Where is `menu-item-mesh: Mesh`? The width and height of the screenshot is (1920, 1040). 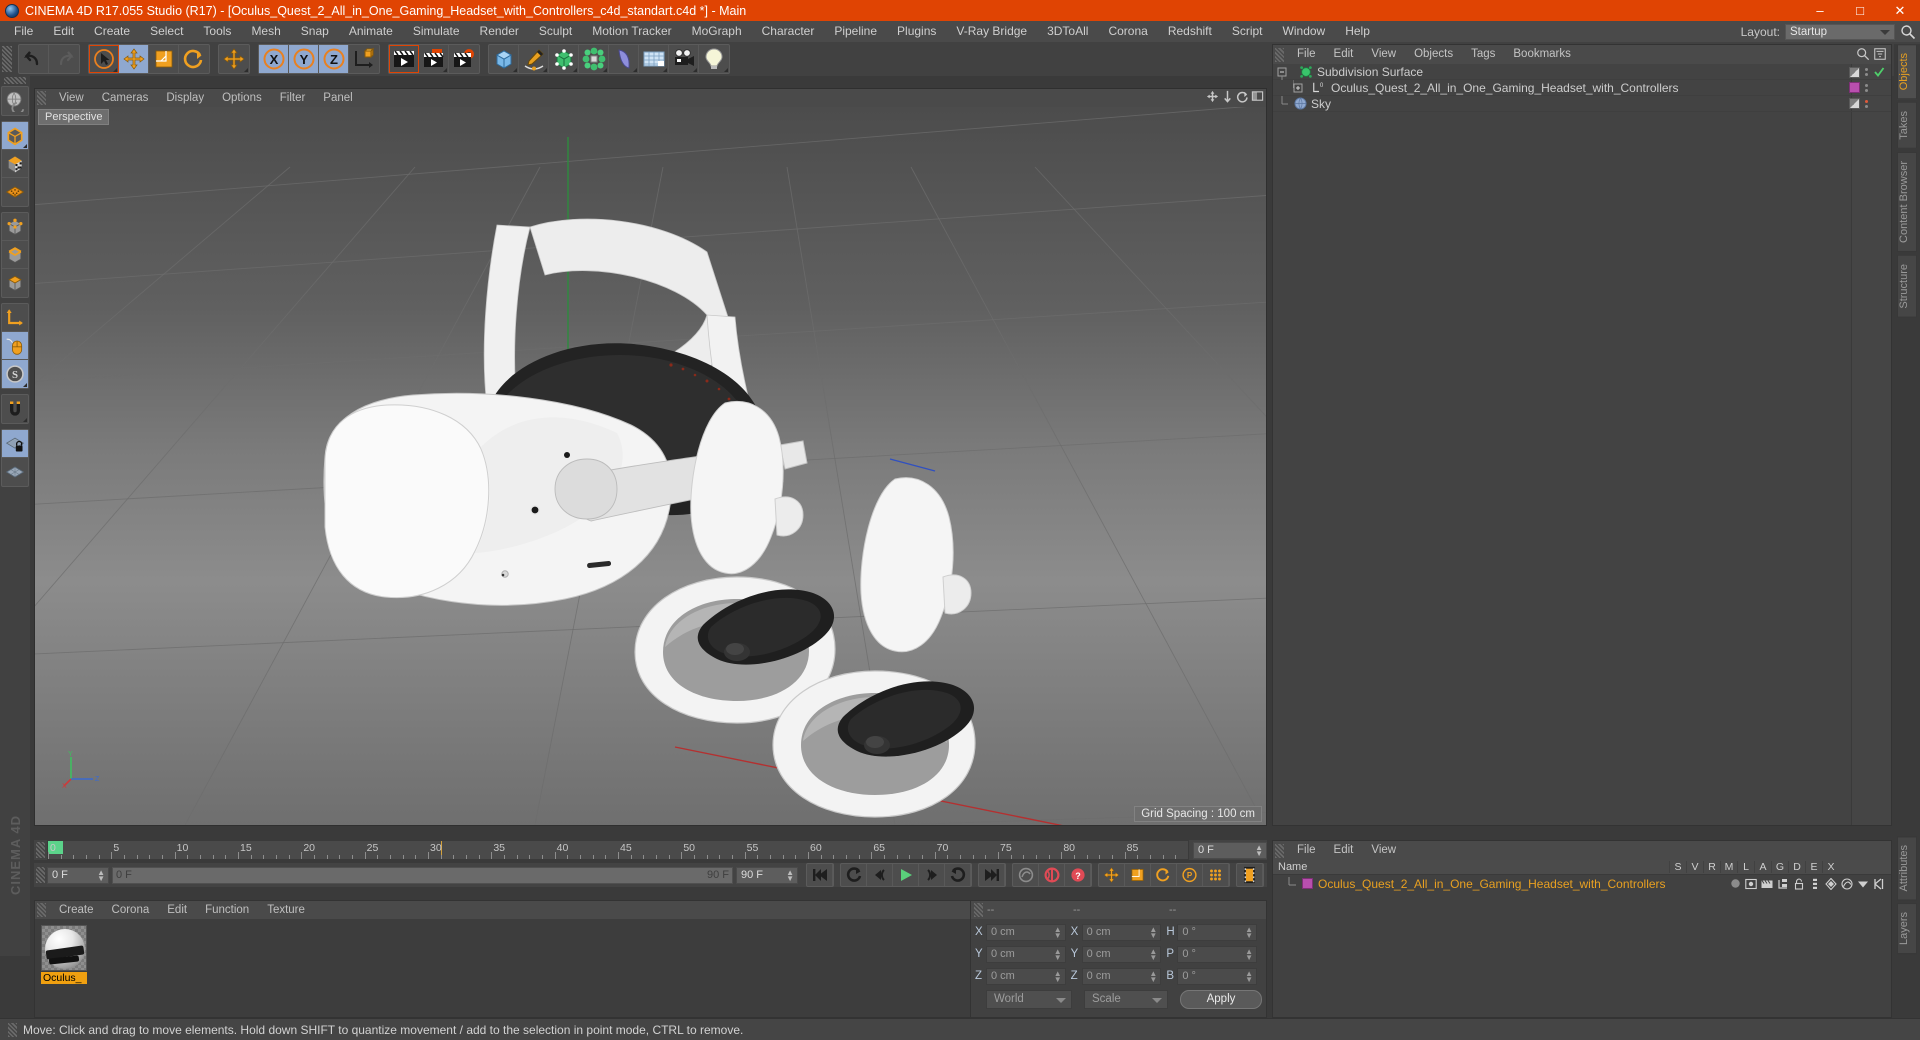 menu-item-mesh: Mesh is located at coordinates (265, 31).